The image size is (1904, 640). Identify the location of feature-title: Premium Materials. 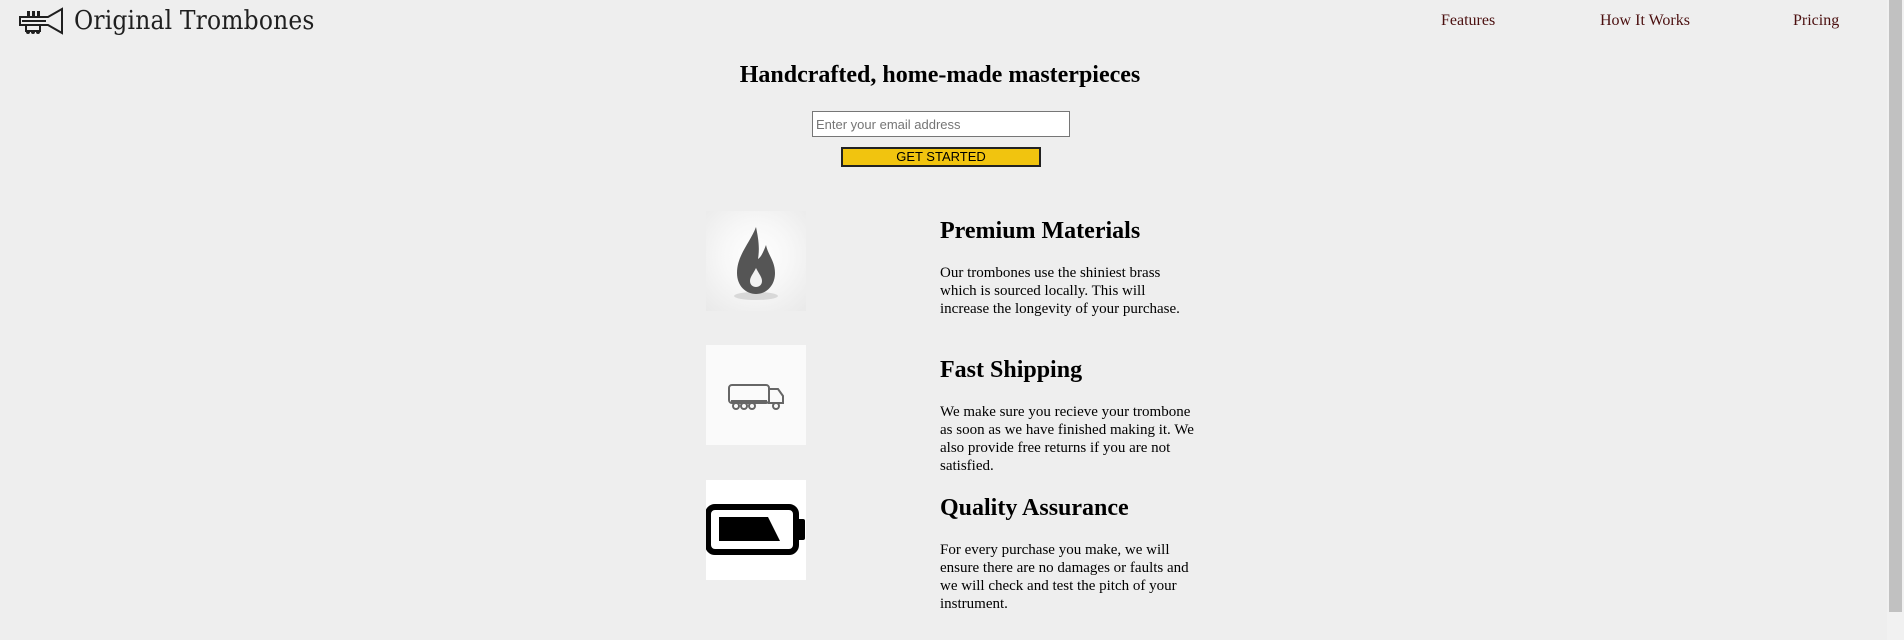
(1040, 231).